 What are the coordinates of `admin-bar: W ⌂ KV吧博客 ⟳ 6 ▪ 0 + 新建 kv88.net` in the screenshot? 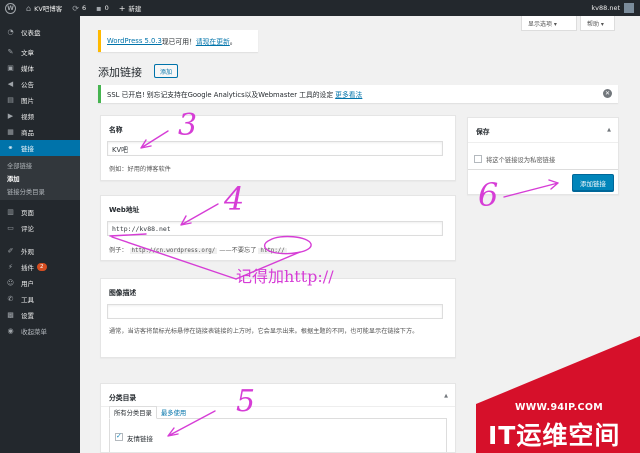 It's located at (320, 8).